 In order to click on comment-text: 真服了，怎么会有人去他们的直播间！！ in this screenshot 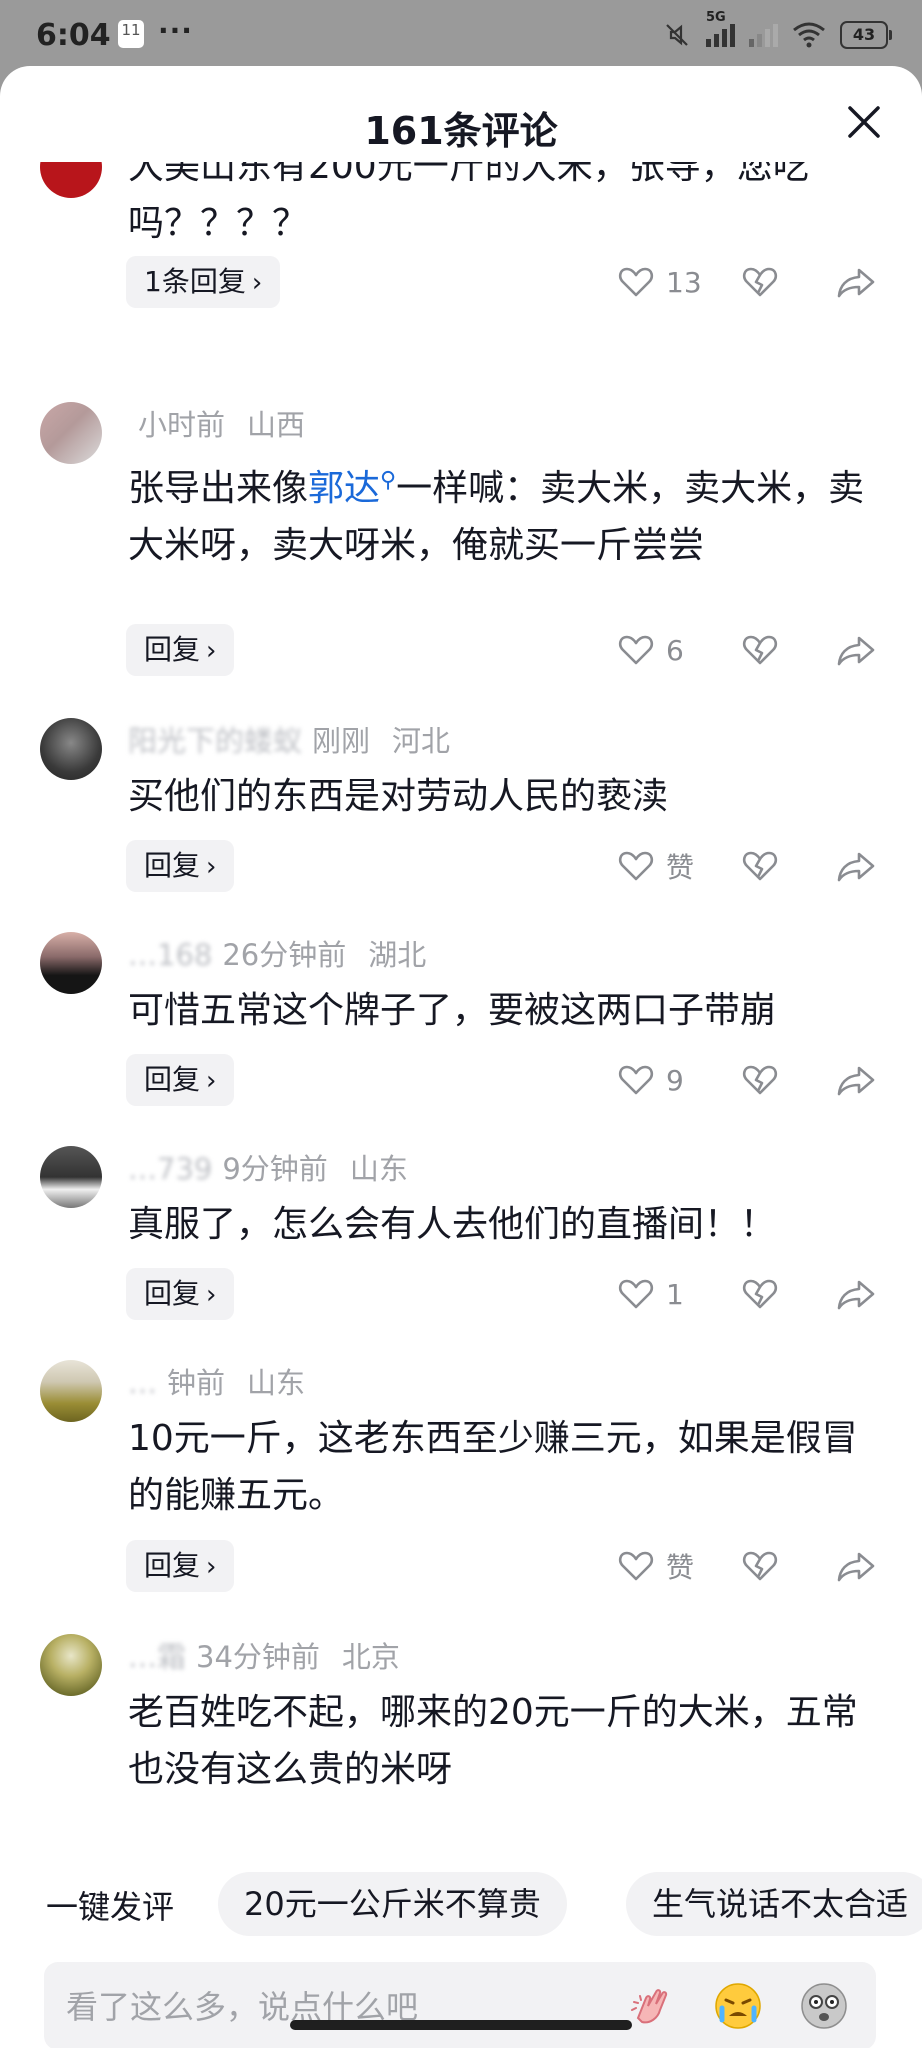, I will do `click(452, 1224)`.